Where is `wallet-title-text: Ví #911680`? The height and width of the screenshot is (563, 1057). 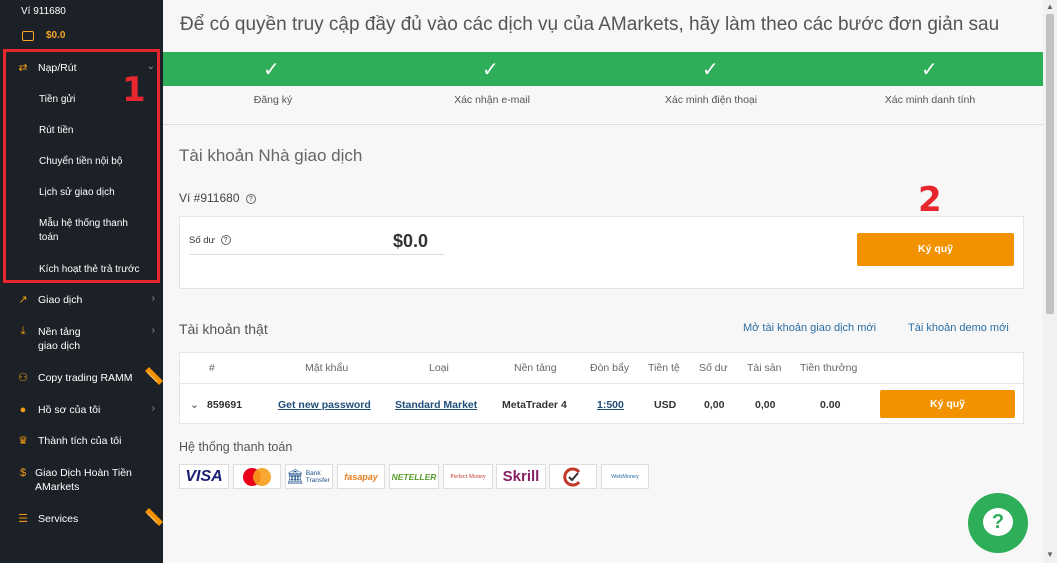 wallet-title-text: Ví #911680 is located at coordinates (209, 198).